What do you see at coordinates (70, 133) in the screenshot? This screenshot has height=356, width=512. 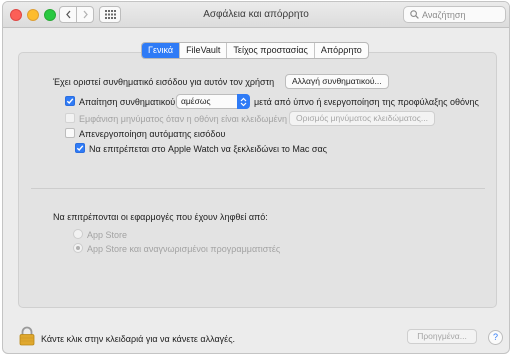 I see `disable-auto-login-checkbox` at bounding box center [70, 133].